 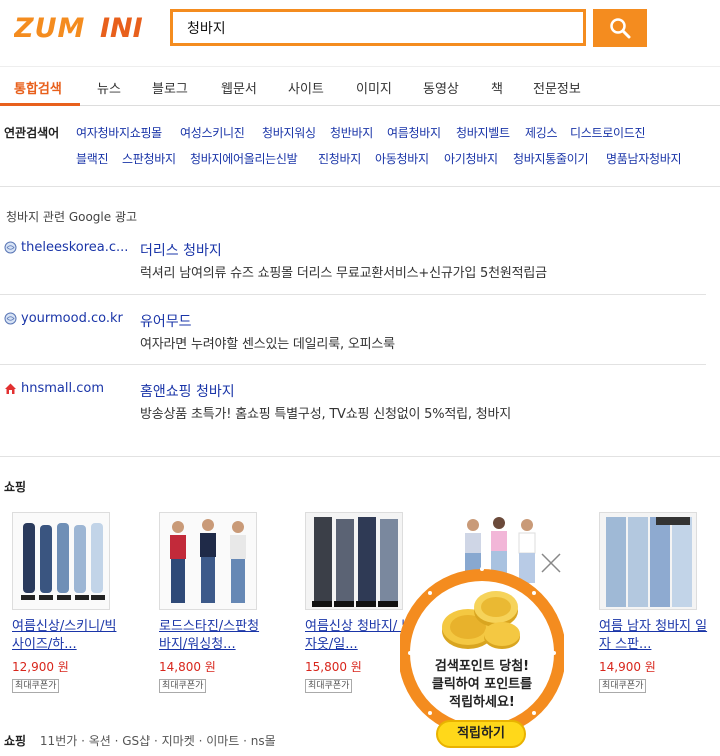 What do you see at coordinates (212, 132) in the screenshot?
I see `related-link: 여성스키니진` at bounding box center [212, 132].